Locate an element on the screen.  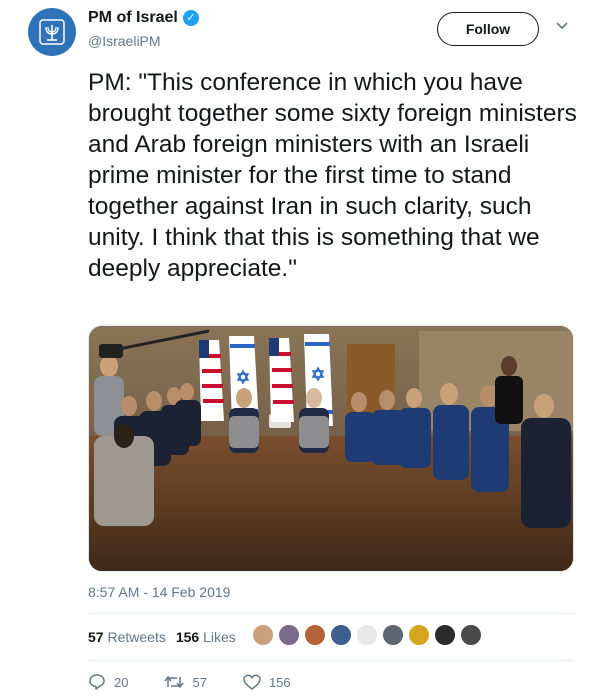
retweets-stat: 57 Retweets is located at coordinates (127, 637).